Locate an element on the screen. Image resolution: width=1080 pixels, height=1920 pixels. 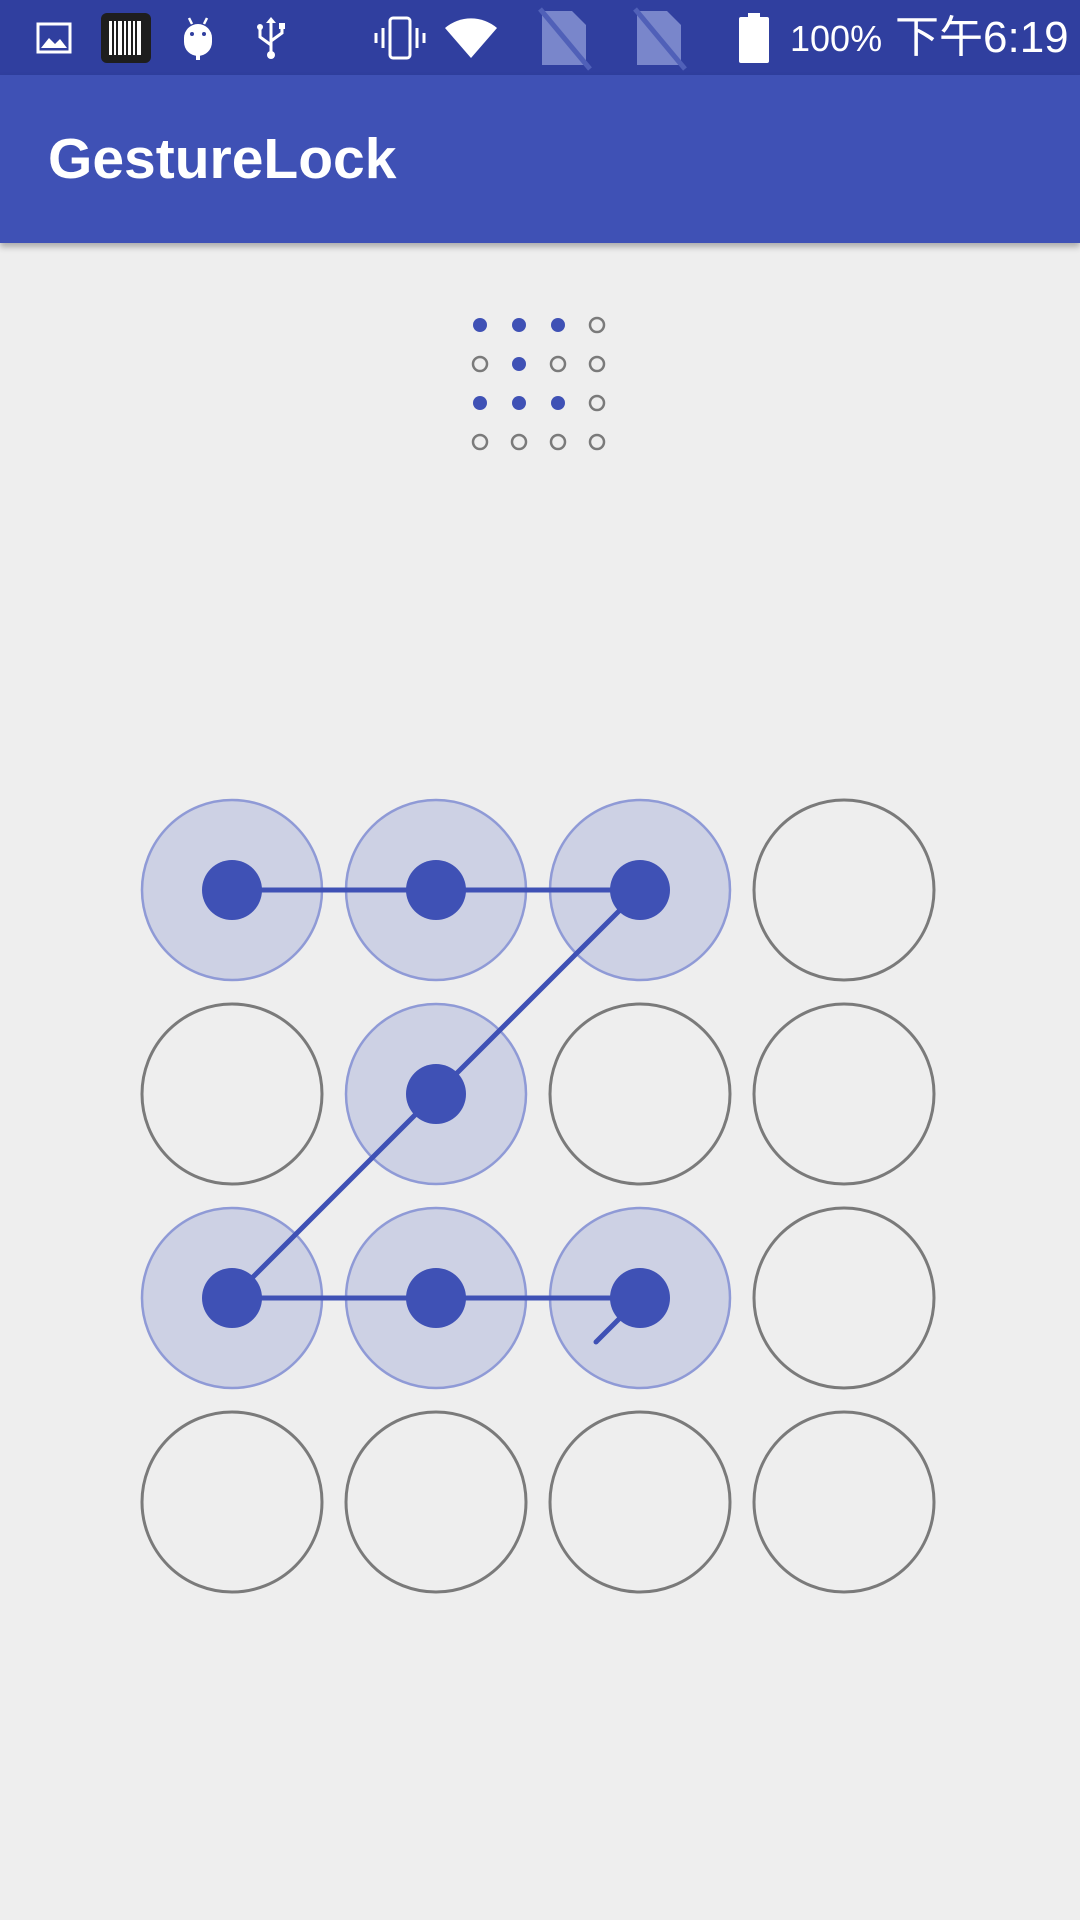
vibrate-icon is located at coordinates (400, 37).